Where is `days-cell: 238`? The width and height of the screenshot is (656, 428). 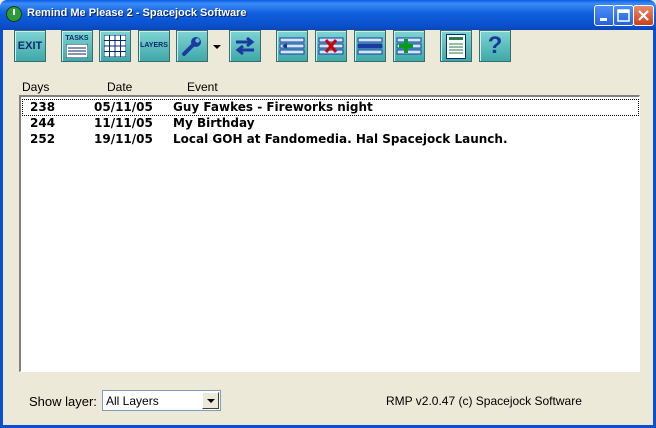 days-cell: 238 is located at coordinates (43, 107).